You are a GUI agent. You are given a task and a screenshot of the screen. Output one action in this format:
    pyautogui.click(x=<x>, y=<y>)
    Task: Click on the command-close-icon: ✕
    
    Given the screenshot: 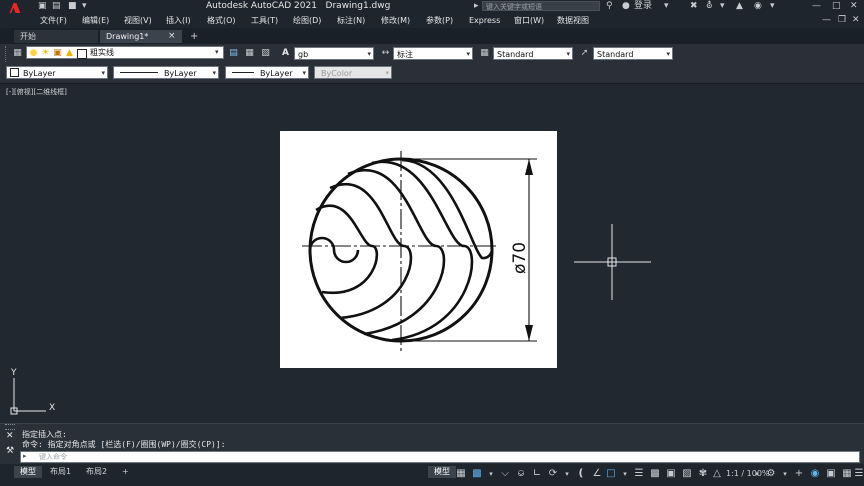 What is the action you would take?
    pyautogui.click(x=10, y=436)
    